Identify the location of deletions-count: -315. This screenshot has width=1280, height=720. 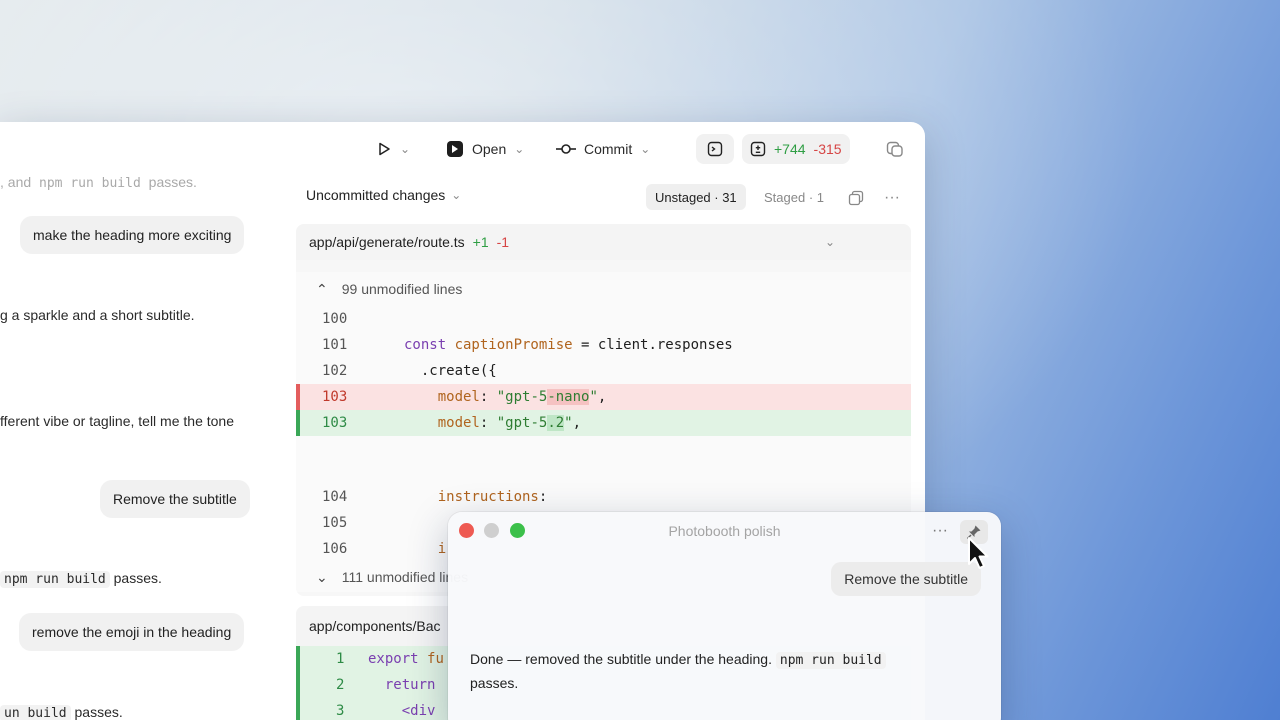
(827, 149).